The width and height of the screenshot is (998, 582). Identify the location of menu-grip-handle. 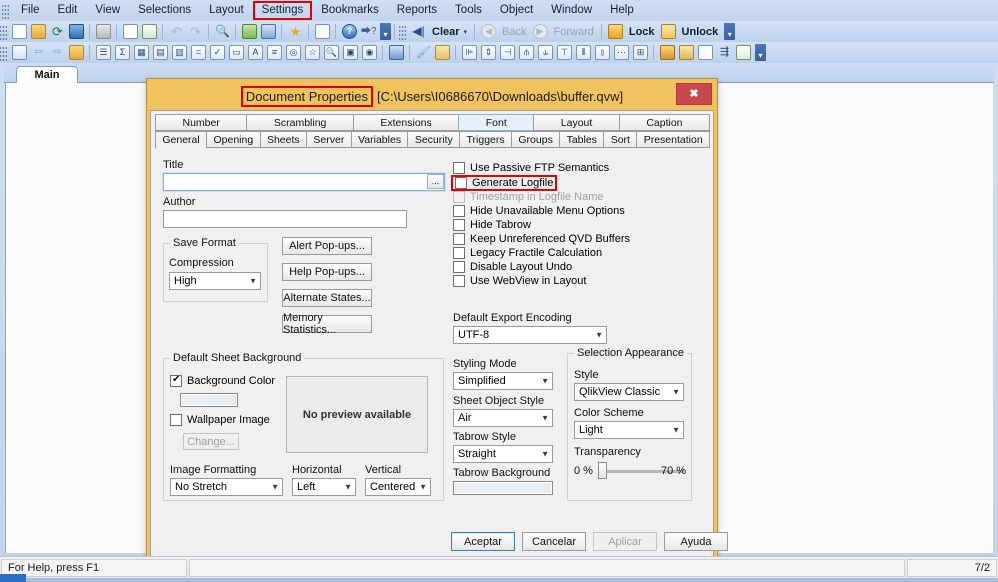
(5, 10).